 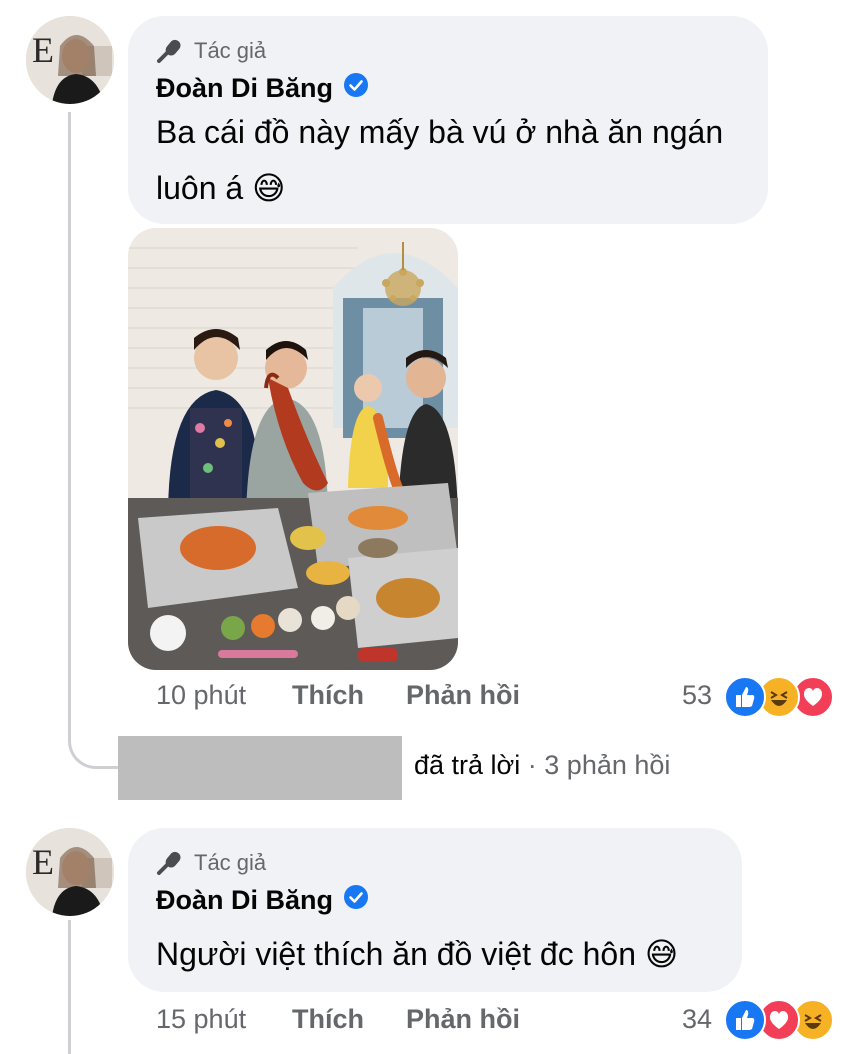 I want to click on replied-text: đã trả lời, so click(x=467, y=765).